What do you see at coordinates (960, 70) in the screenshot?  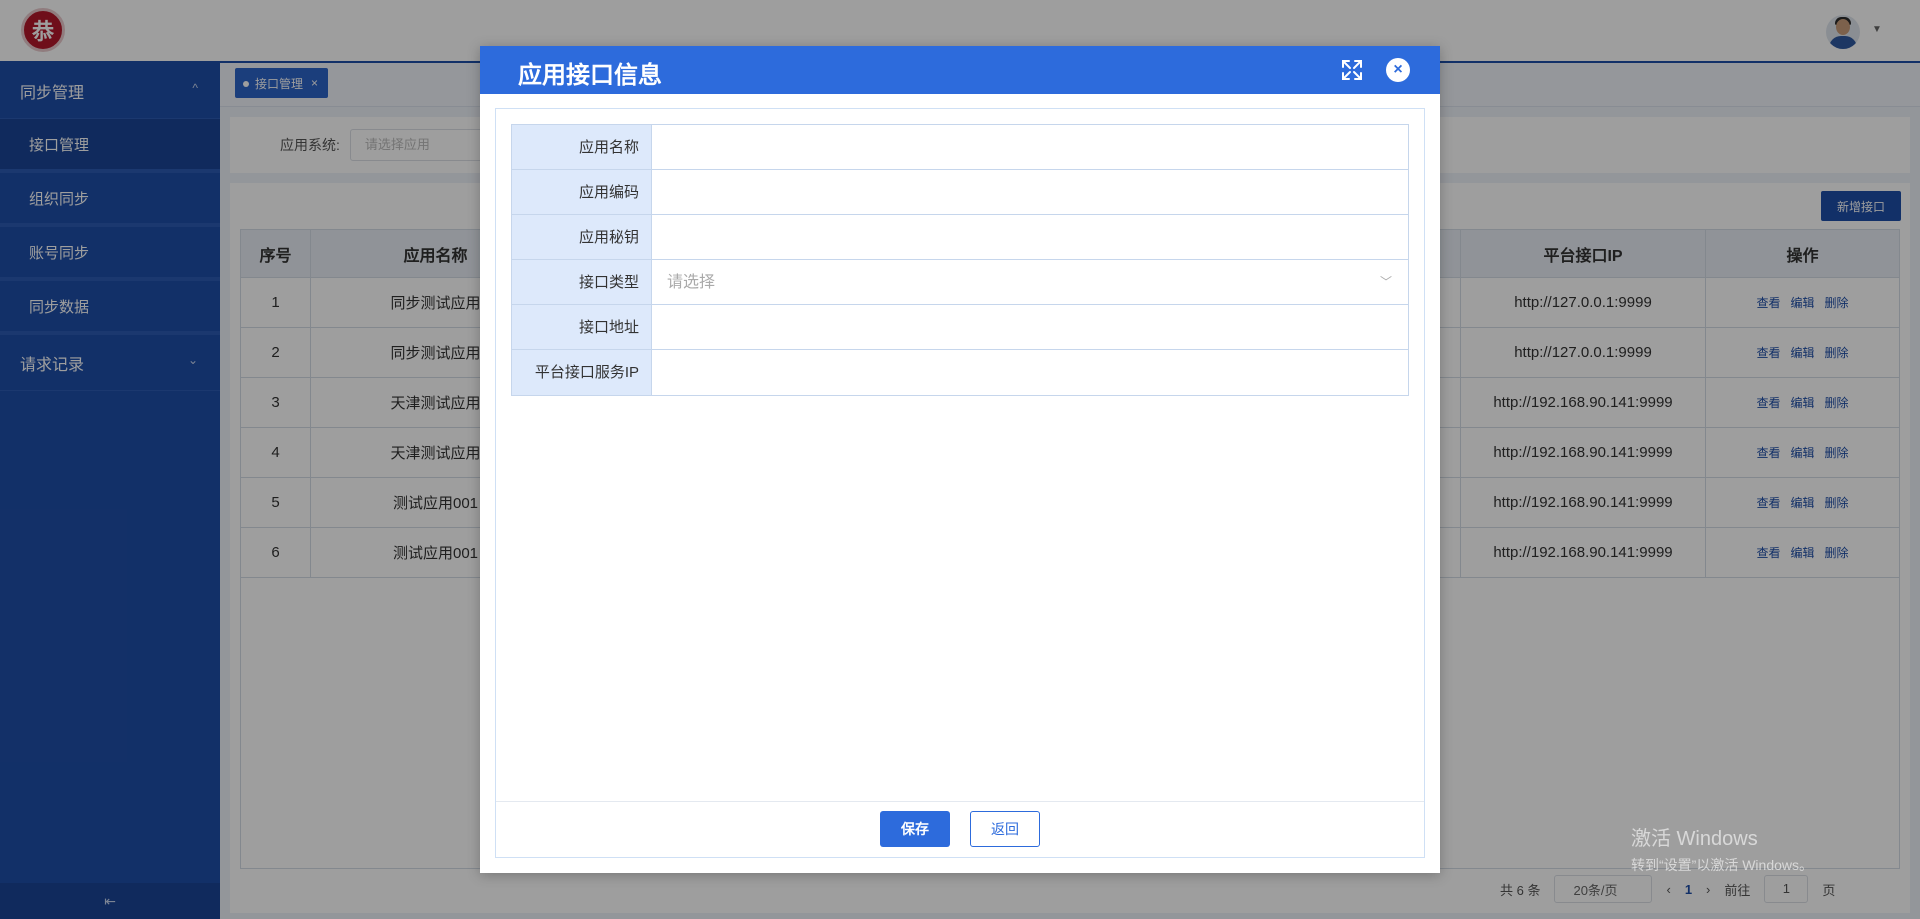 I see `dialog-header: 应用接口信息 ×` at bounding box center [960, 70].